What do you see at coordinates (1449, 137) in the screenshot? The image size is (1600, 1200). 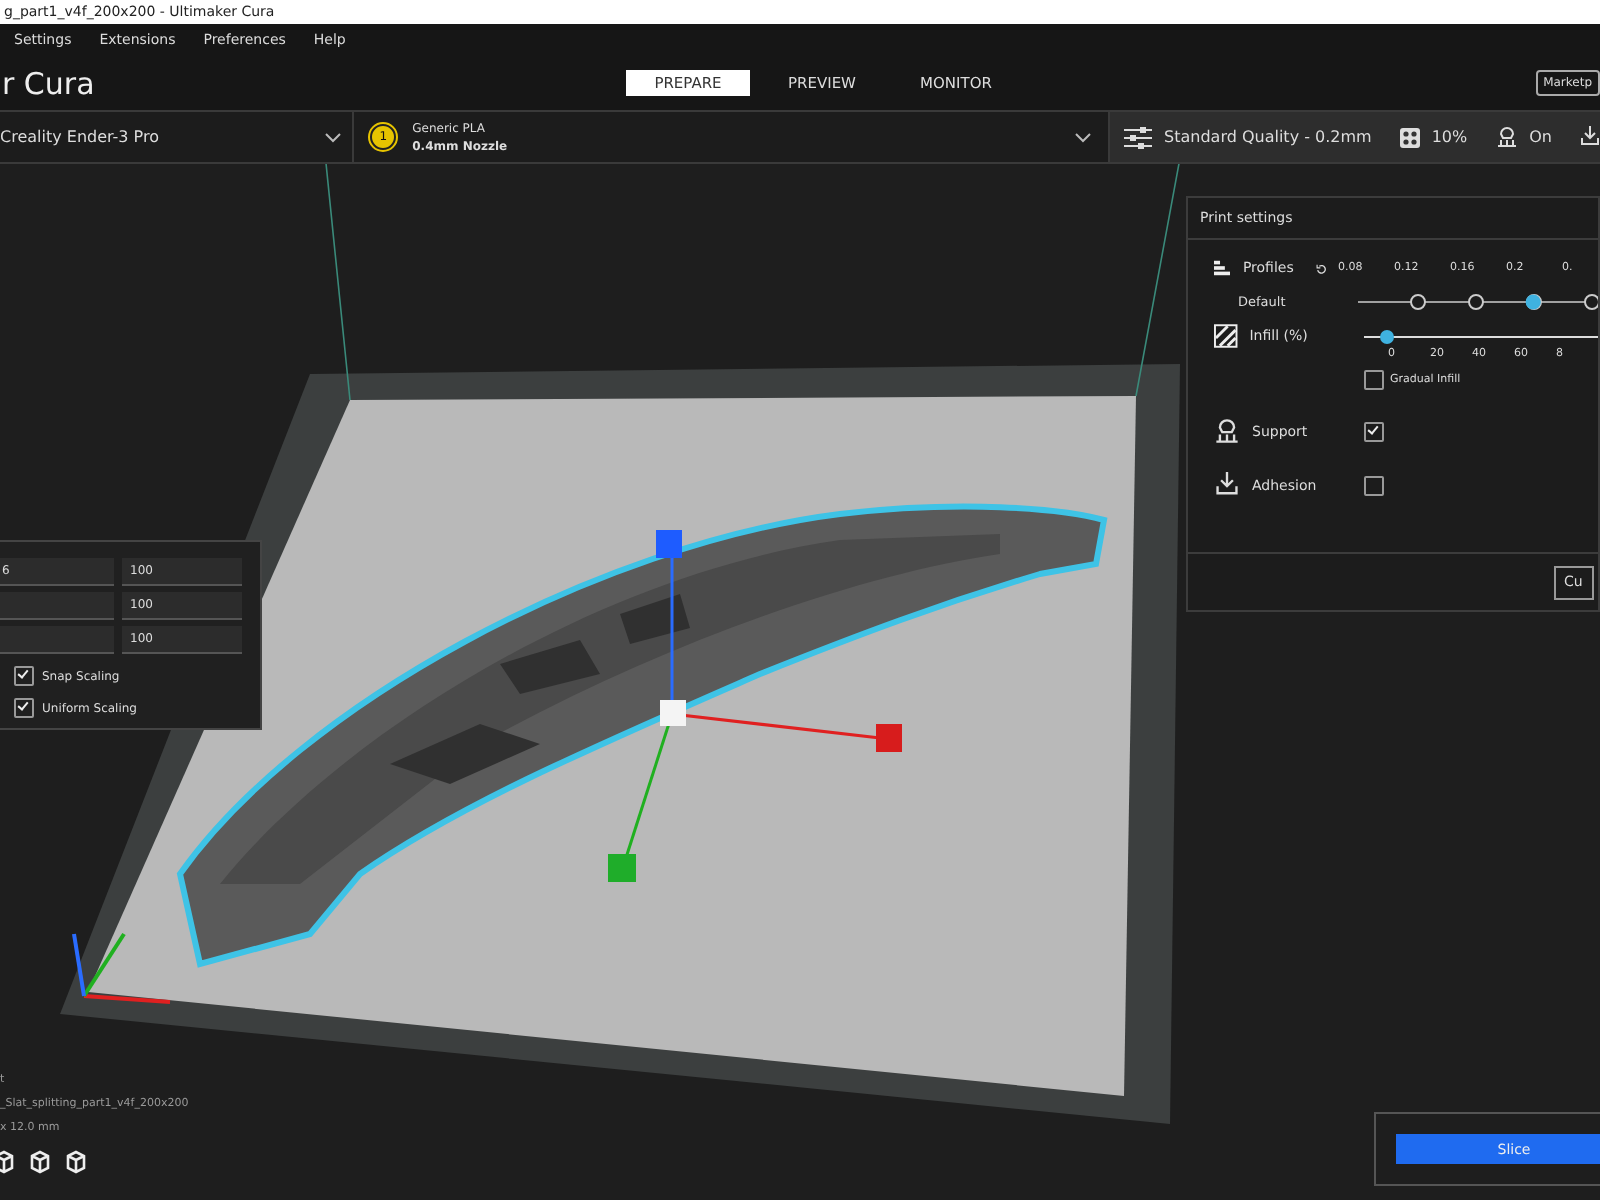 I see `infill-value: 10%` at bounding box center [1449, 137].